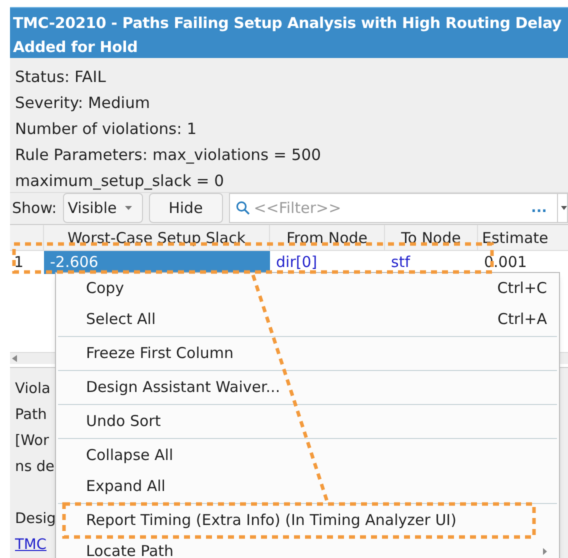 The height and width of the screenshot is (558, 568). I want to click on show-label: Show:, so click(34, 208).